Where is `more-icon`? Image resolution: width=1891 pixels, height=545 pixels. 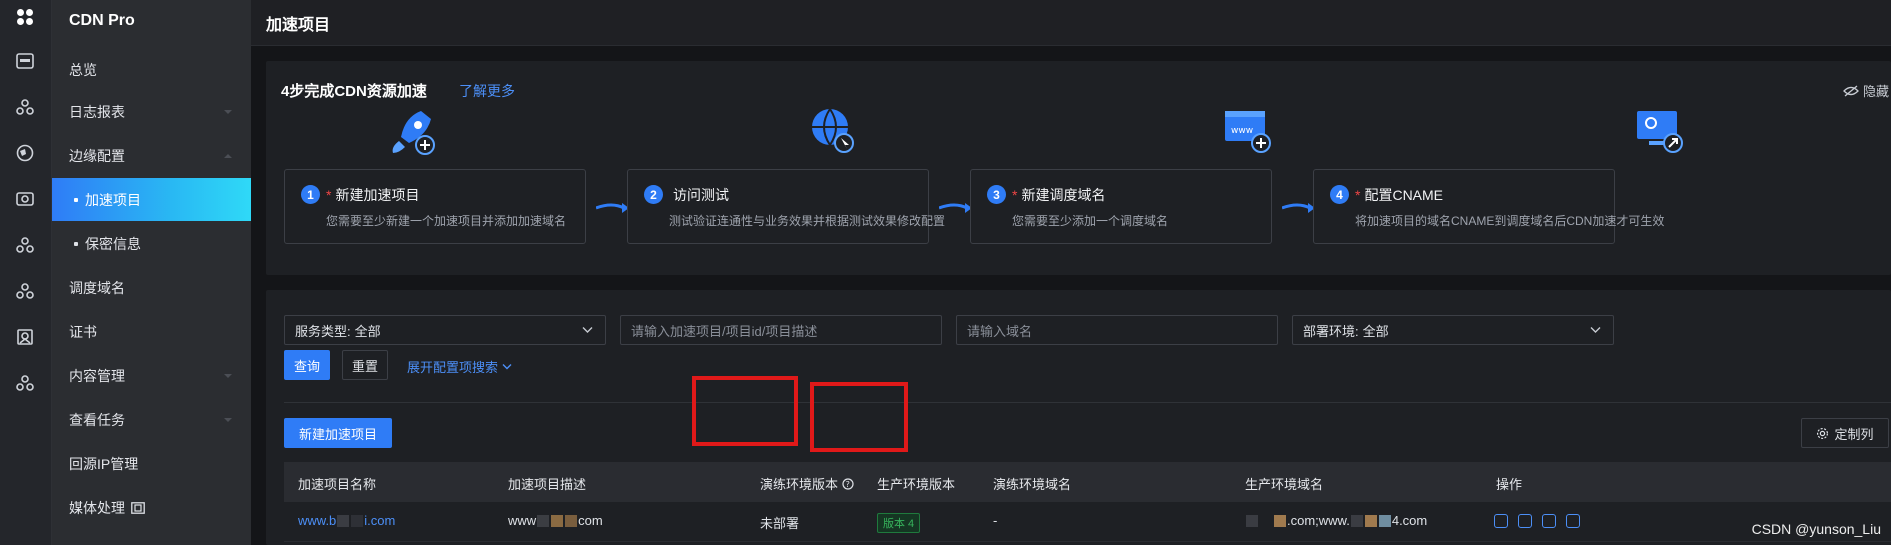
more-icon is located at coordinates (1573, 521).